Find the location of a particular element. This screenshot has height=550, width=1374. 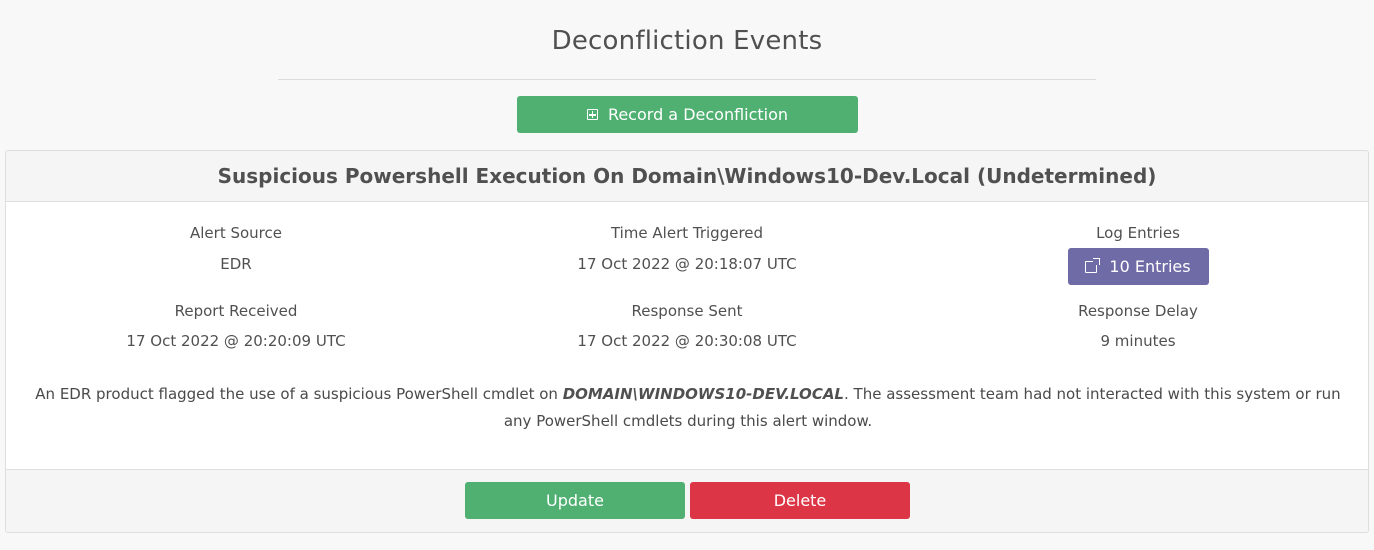

log-entries-button: 10 Entries is located at coordinates (1138, 266).